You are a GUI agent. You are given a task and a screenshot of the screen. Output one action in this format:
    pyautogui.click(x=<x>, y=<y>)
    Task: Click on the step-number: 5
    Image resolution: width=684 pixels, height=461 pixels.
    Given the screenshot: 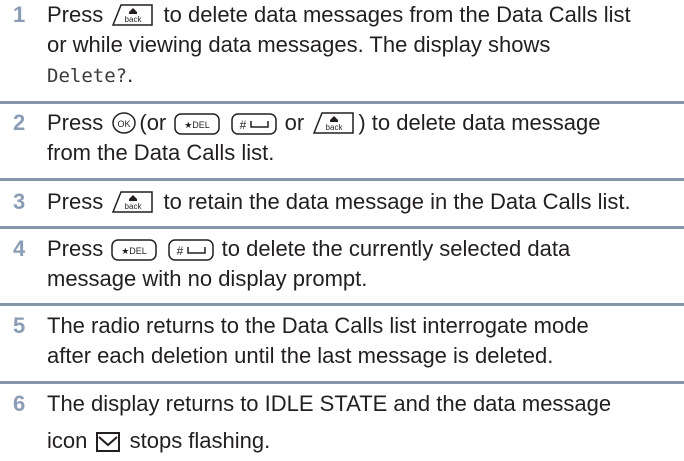 What is the action you would take?
    pyautogui.click(x=19, y=325)
    